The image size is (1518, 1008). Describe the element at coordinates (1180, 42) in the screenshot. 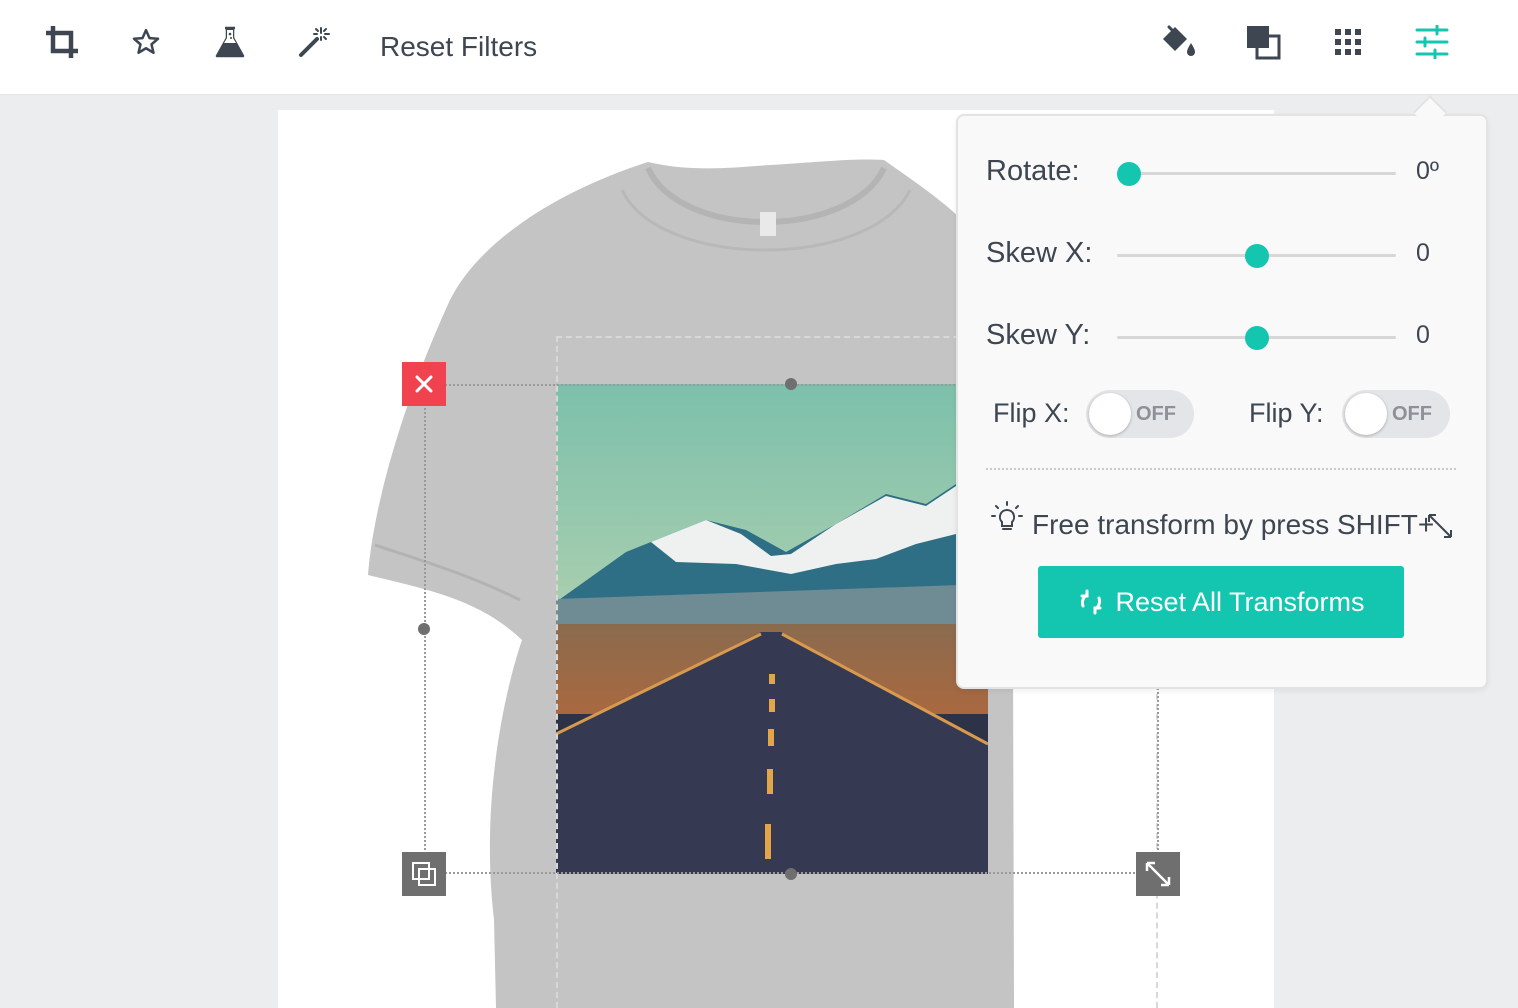

I see `paint-bucket-icon` at that location.